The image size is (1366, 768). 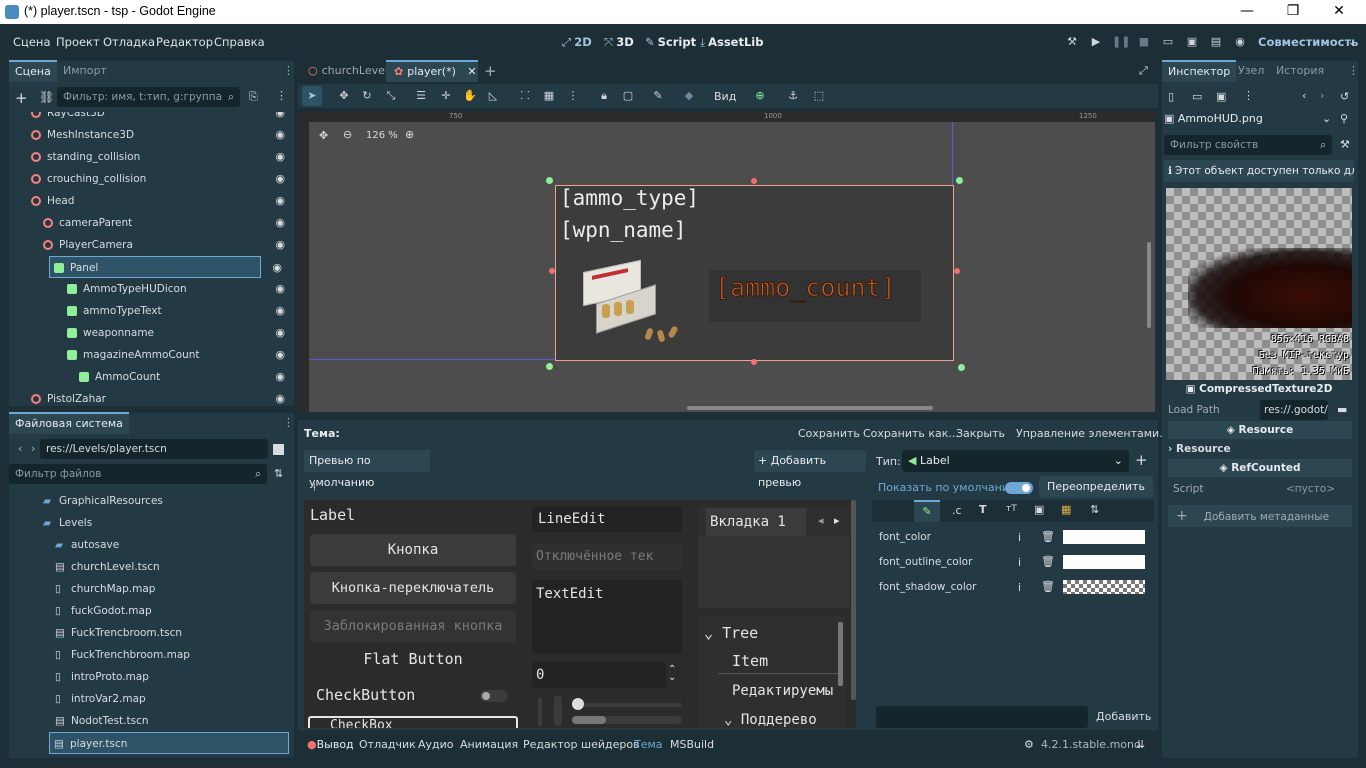 I want to click on file-item: ▯ fuckGodot.map, so click(x=155, y=611).